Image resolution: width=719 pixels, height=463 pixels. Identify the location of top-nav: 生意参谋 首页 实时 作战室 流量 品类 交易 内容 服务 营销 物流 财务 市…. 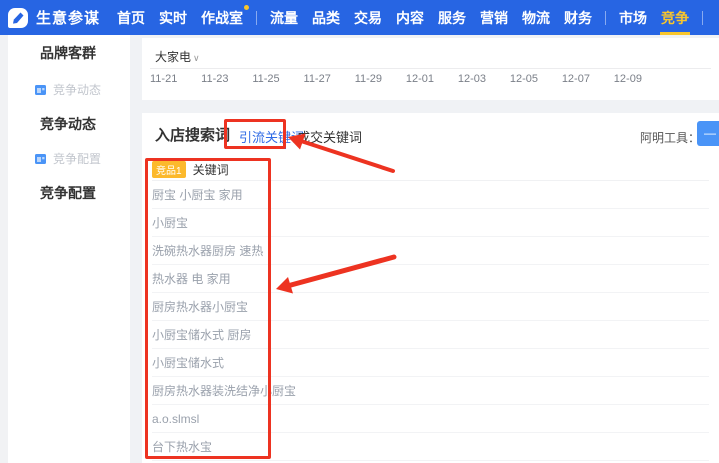
(359, 17).